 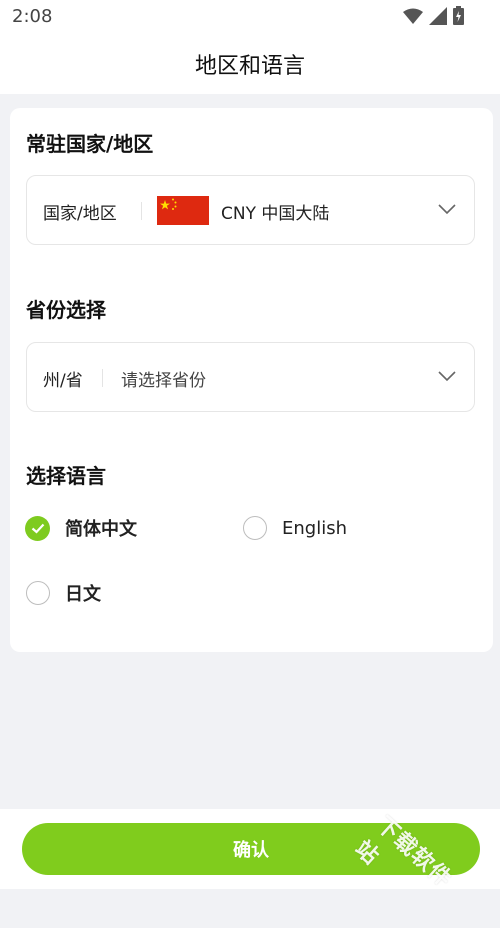 I want to click on province-placeholder: 请选择省份, so click(x=163, y=381).